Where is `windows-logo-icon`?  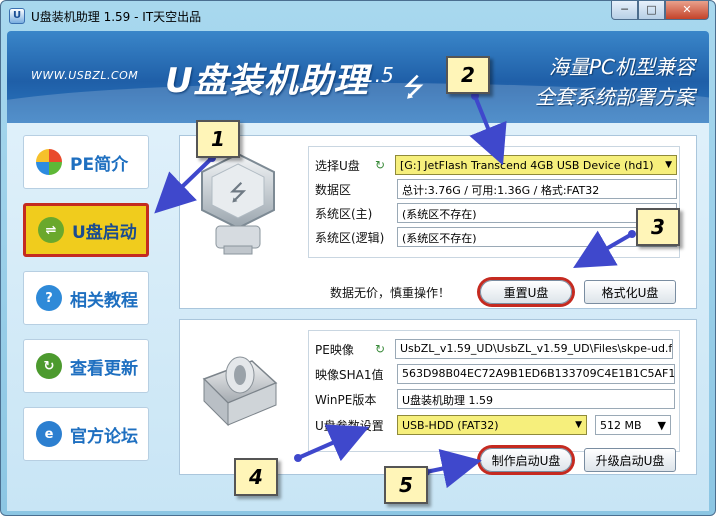 windows-logo-icon is located at coordinates (49, 162).